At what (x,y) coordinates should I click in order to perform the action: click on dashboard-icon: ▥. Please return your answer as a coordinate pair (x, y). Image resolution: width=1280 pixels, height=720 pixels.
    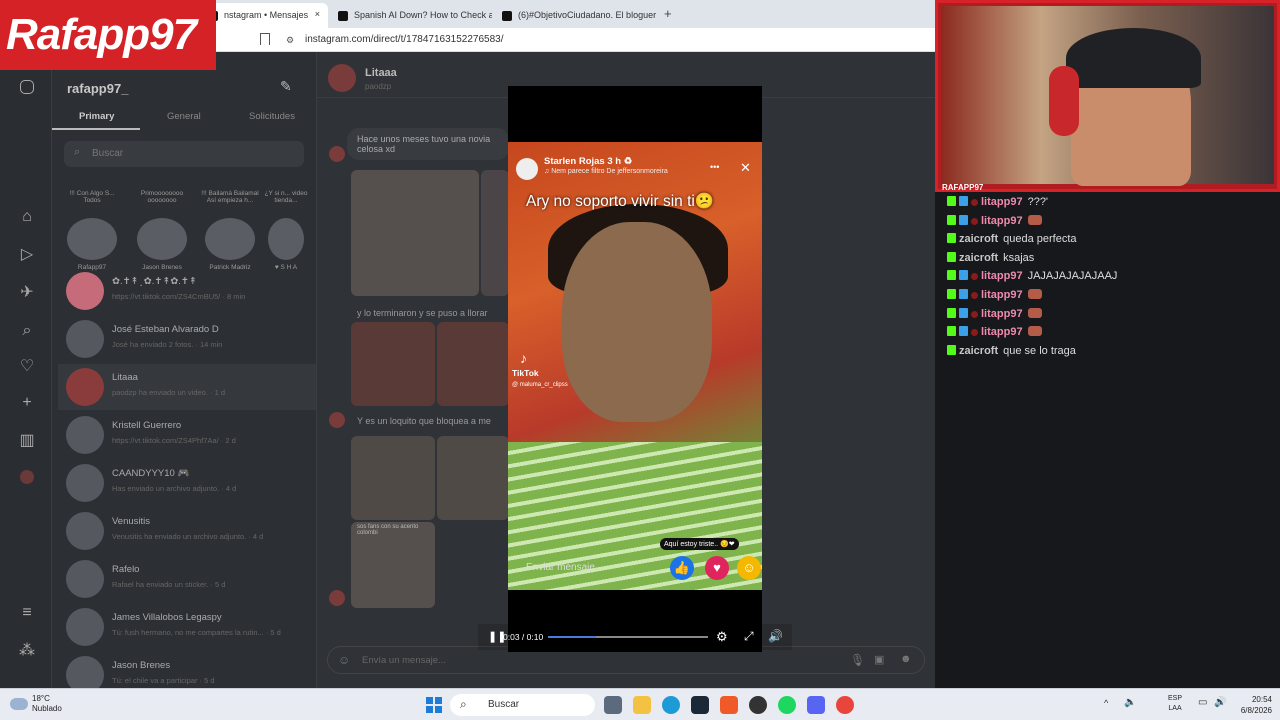
    Looking at the image, I should click on (27, 441).